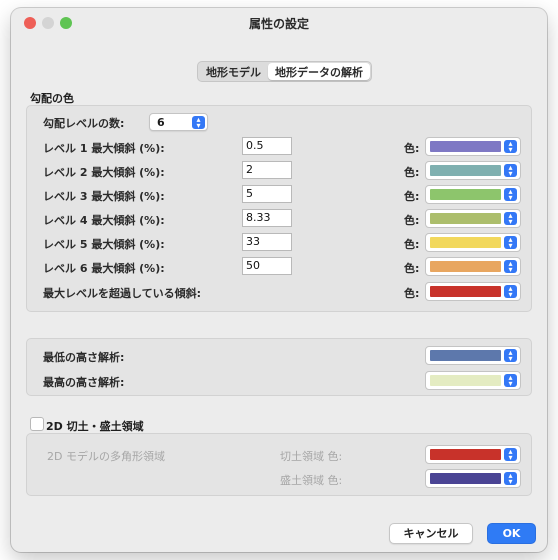 The height and width of the screenshot is (560, 558). I want to click on min-height-color-well: ▴ ▾, so click(473, 355).